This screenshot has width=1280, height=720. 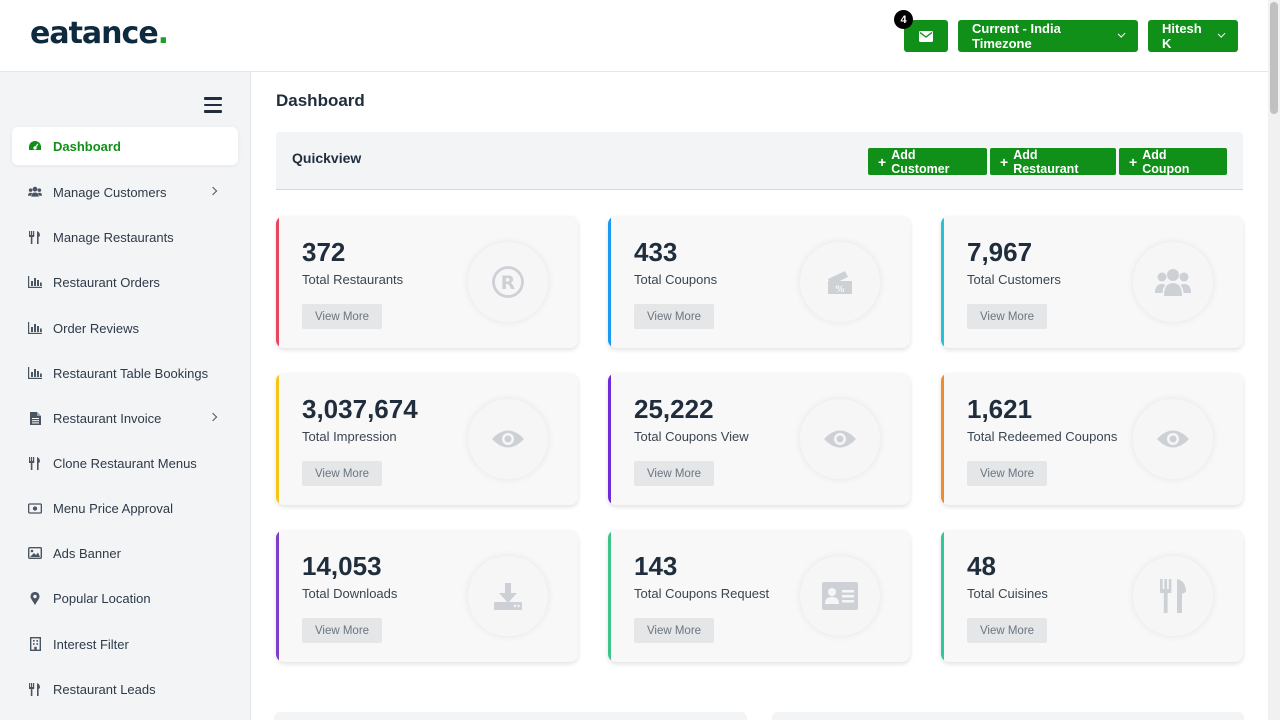 I want to click on page-scrollbar, so click(x=1274, y=360).